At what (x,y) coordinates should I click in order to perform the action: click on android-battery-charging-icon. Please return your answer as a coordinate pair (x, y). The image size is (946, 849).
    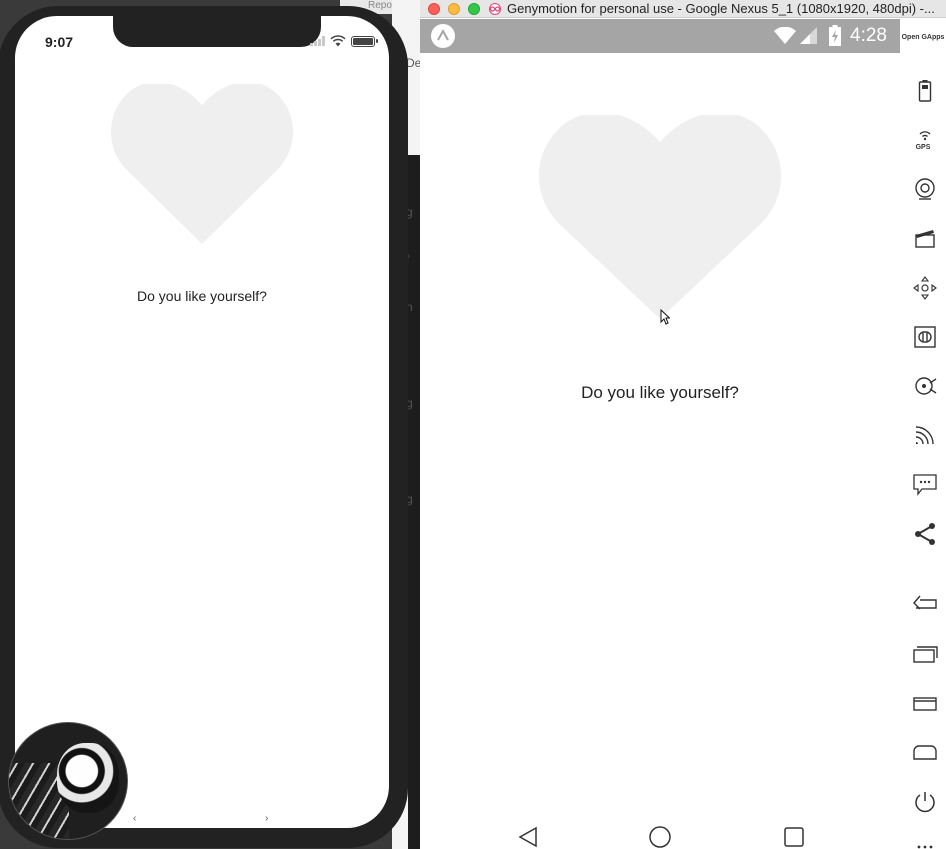
    Looking at the image, I should click on (835, 35).